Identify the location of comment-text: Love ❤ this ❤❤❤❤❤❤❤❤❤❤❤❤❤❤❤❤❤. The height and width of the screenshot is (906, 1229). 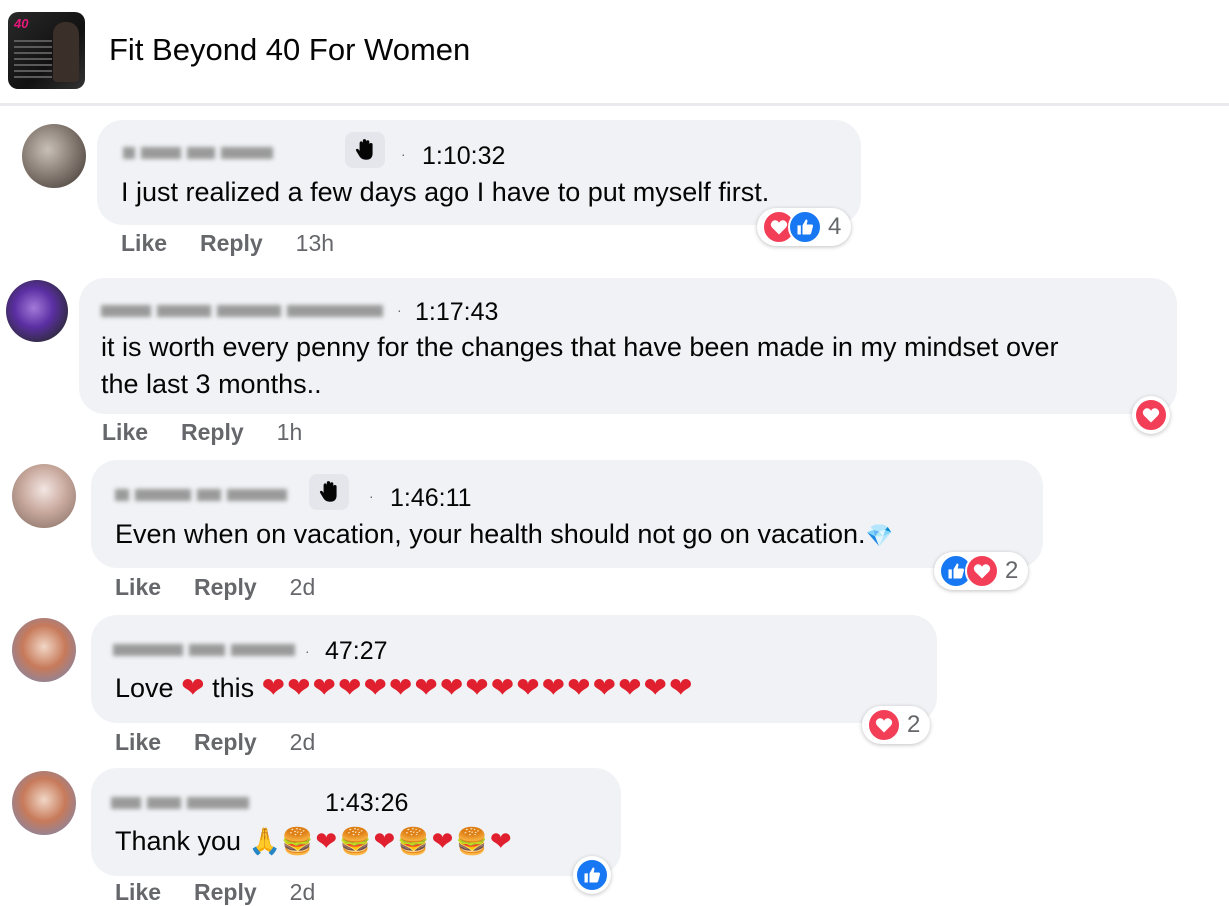
(404, 688).